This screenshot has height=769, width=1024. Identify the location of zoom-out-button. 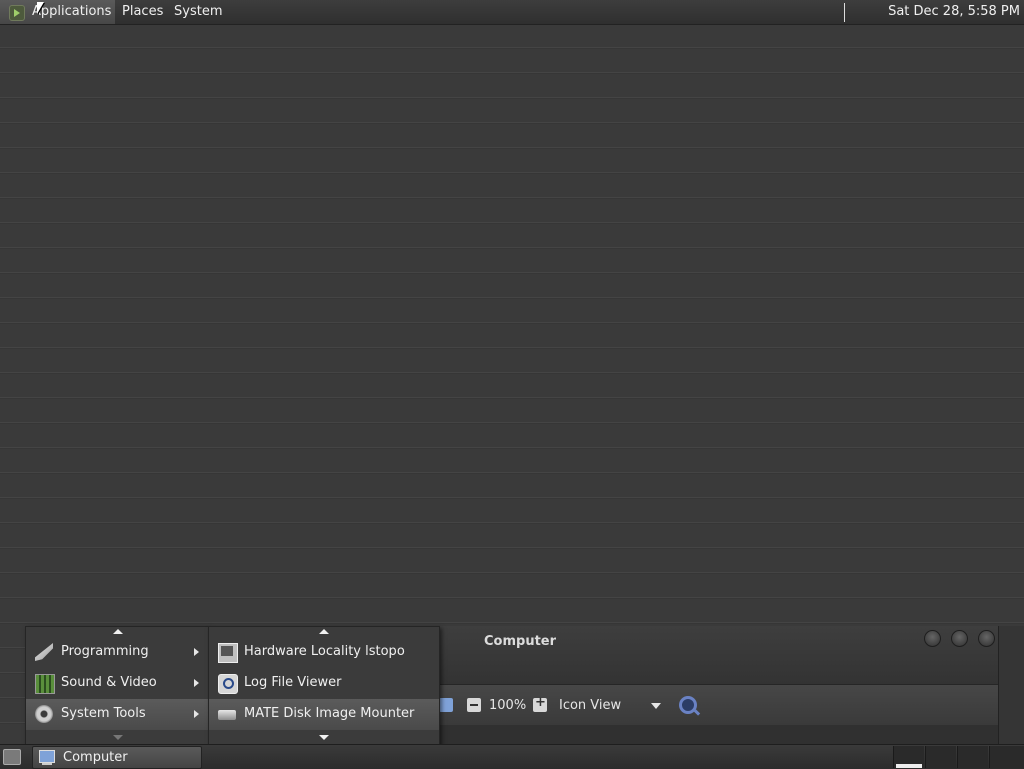
(474, 705).